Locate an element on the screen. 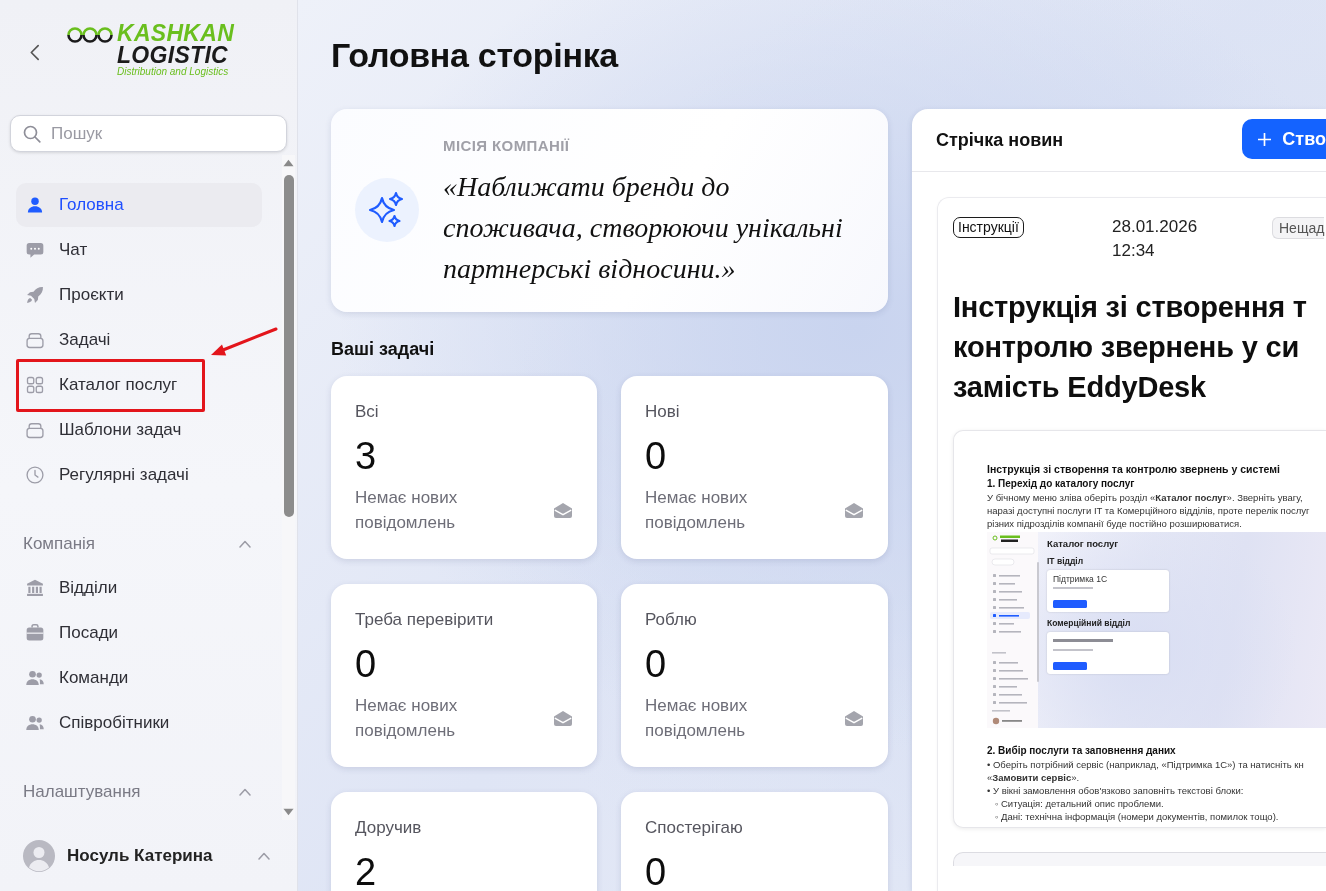 The width and height of the screenshot is (1326, 891). rocket-icon is located at coordinates (35, 295).